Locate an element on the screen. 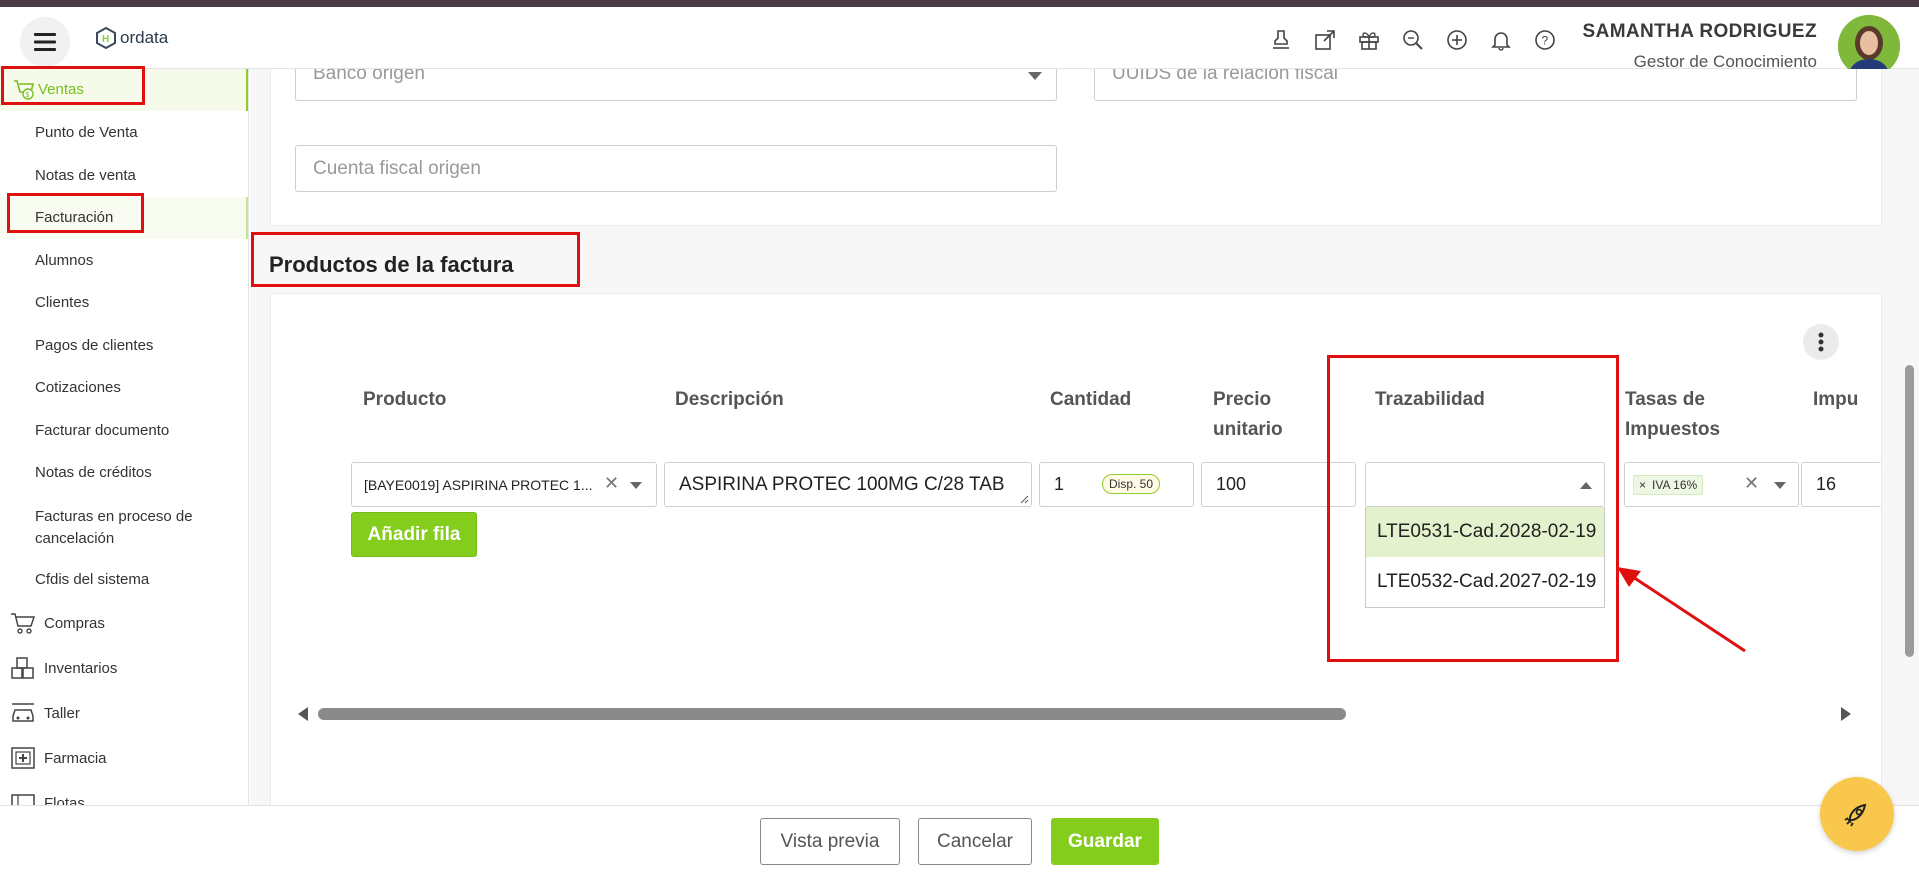 The width and height of the screenshot is (1919, 875). trazabilidad-select is located at coordinates (1485, 484).